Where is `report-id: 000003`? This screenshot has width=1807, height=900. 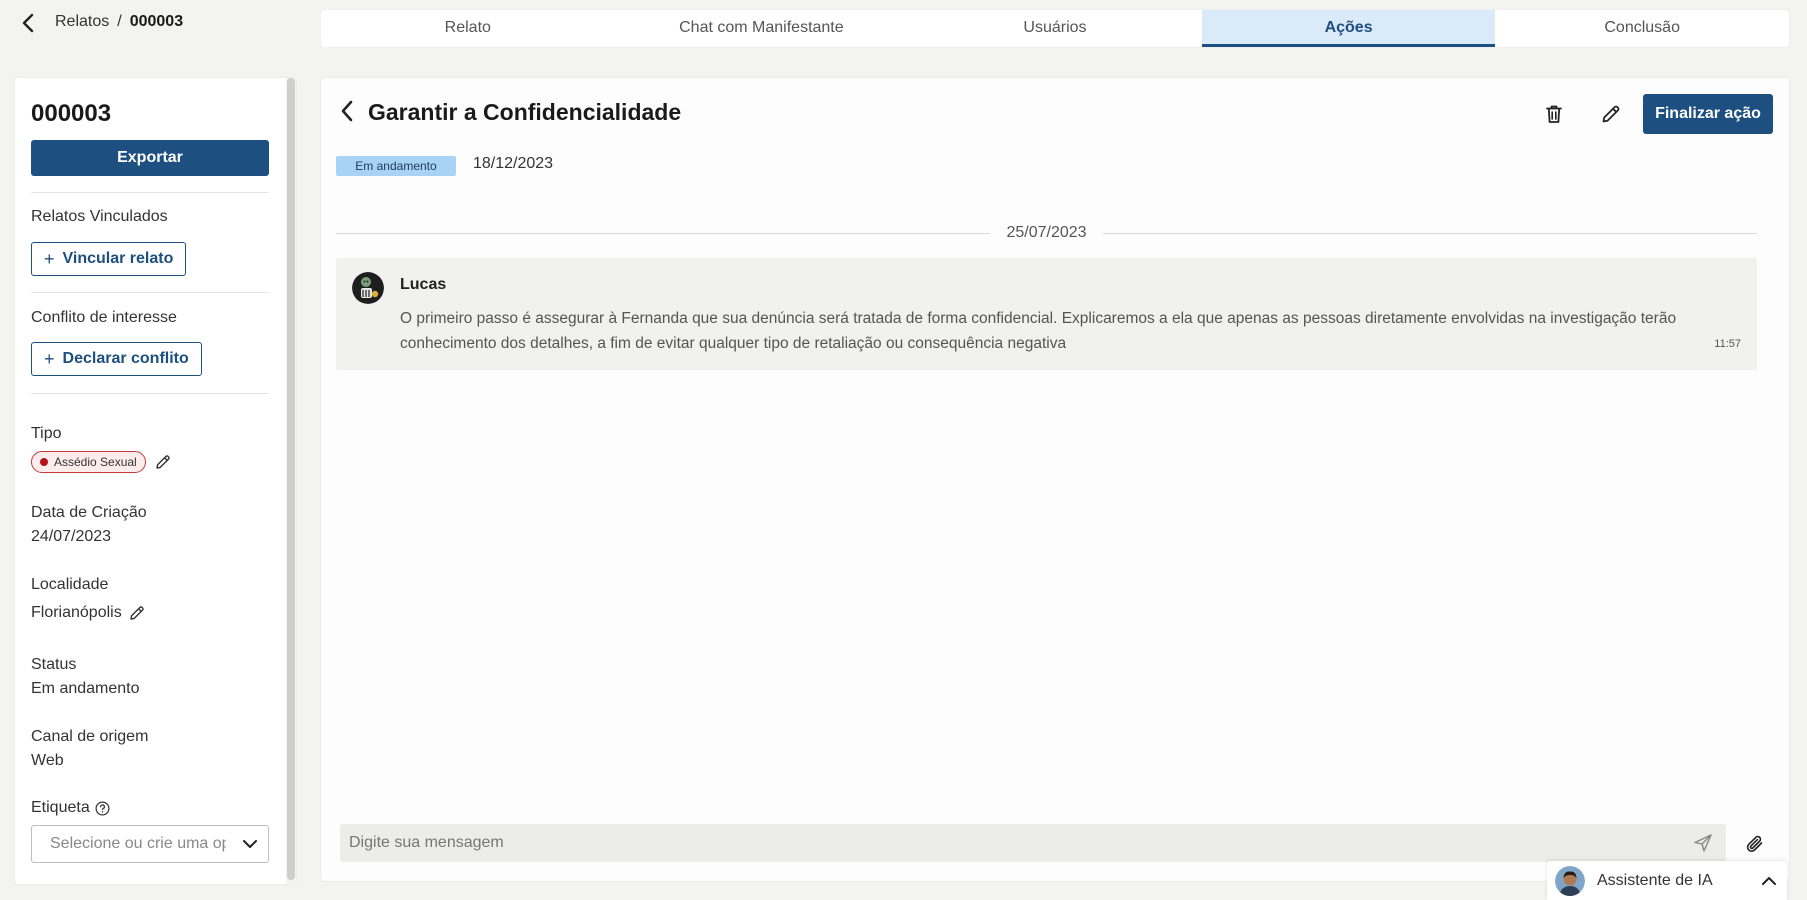 report-id: 000003 is located at coordinates (71, 113).